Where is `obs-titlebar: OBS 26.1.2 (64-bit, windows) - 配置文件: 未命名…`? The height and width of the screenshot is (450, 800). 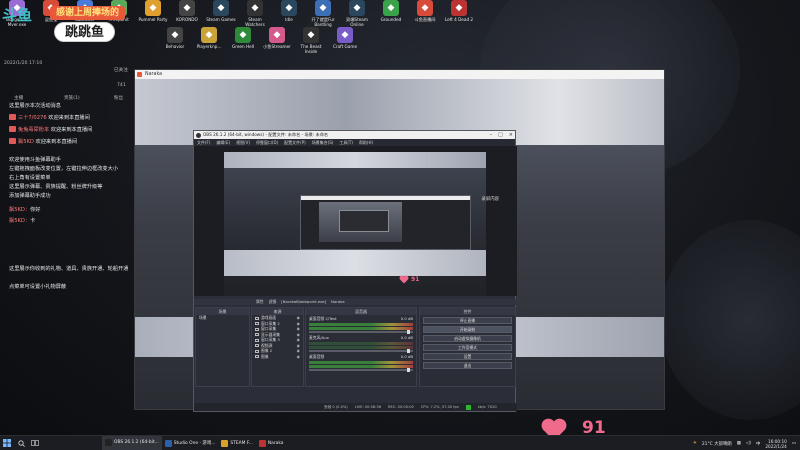 obs-titlebar: OBS 26.1.2 (64-bit, windows) - 配置文件: 未命名… is located at coordinates (354, 135).